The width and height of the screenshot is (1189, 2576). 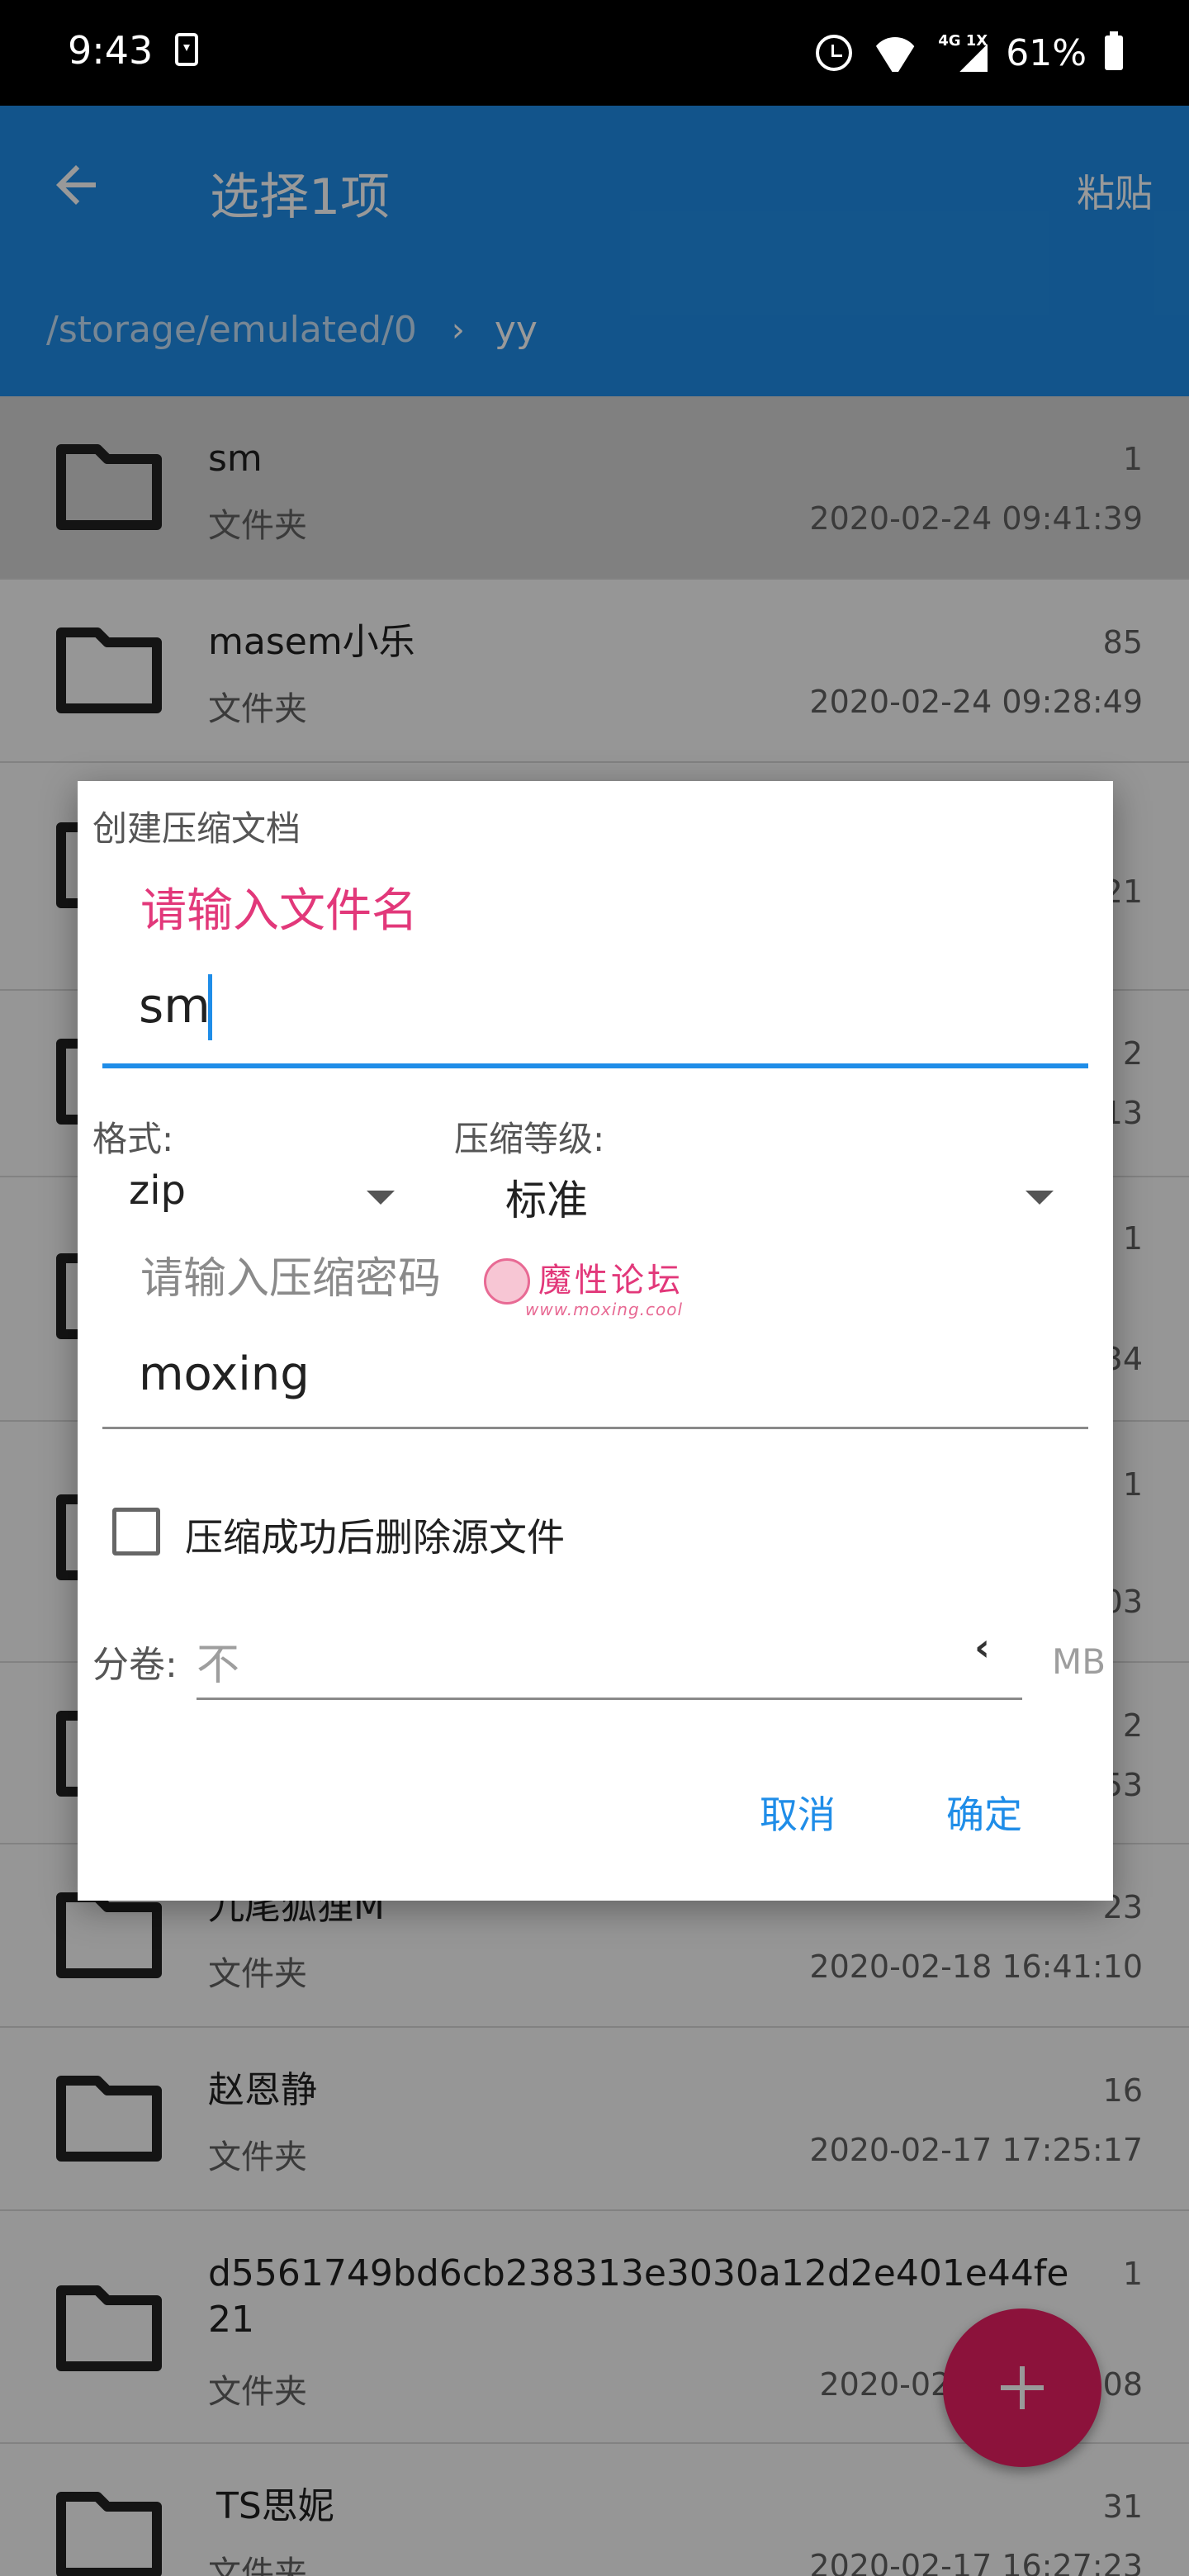 What do you see at coordinates (1046, 52) in the screenshot?
I see `battery-percent: 61%` at bounding box center [1046, 52].